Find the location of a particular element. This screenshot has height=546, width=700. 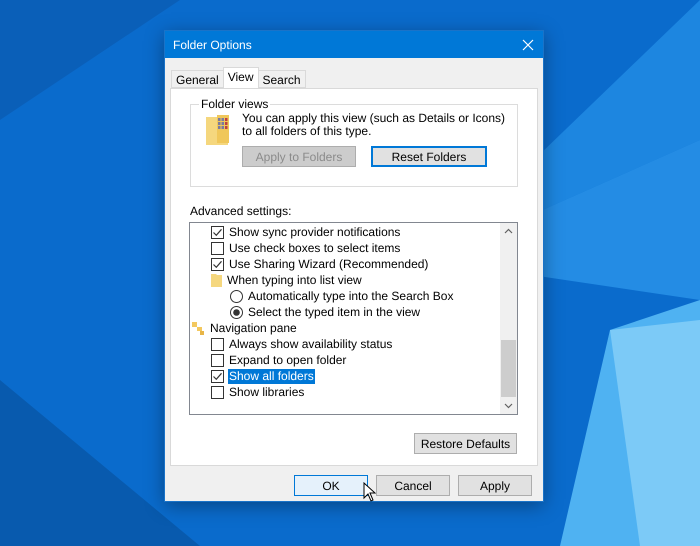

folder-view-button: Reset Folders is located at coordinates (429, 156).